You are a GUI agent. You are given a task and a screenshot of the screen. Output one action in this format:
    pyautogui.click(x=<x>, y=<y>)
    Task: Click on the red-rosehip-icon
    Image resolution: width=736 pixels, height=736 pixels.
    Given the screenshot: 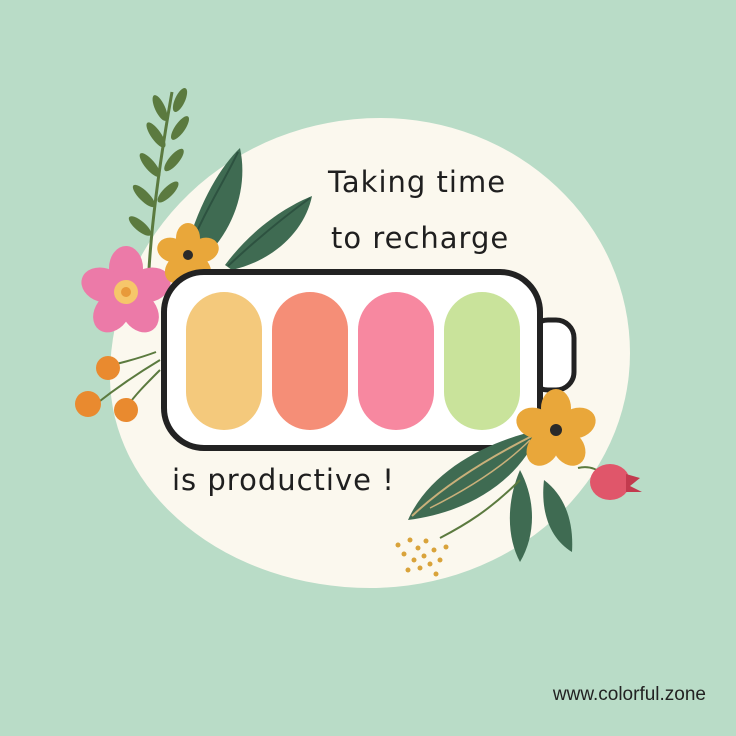 What is the action you would take?
    pyautogui.click(x=609, y=482)
    